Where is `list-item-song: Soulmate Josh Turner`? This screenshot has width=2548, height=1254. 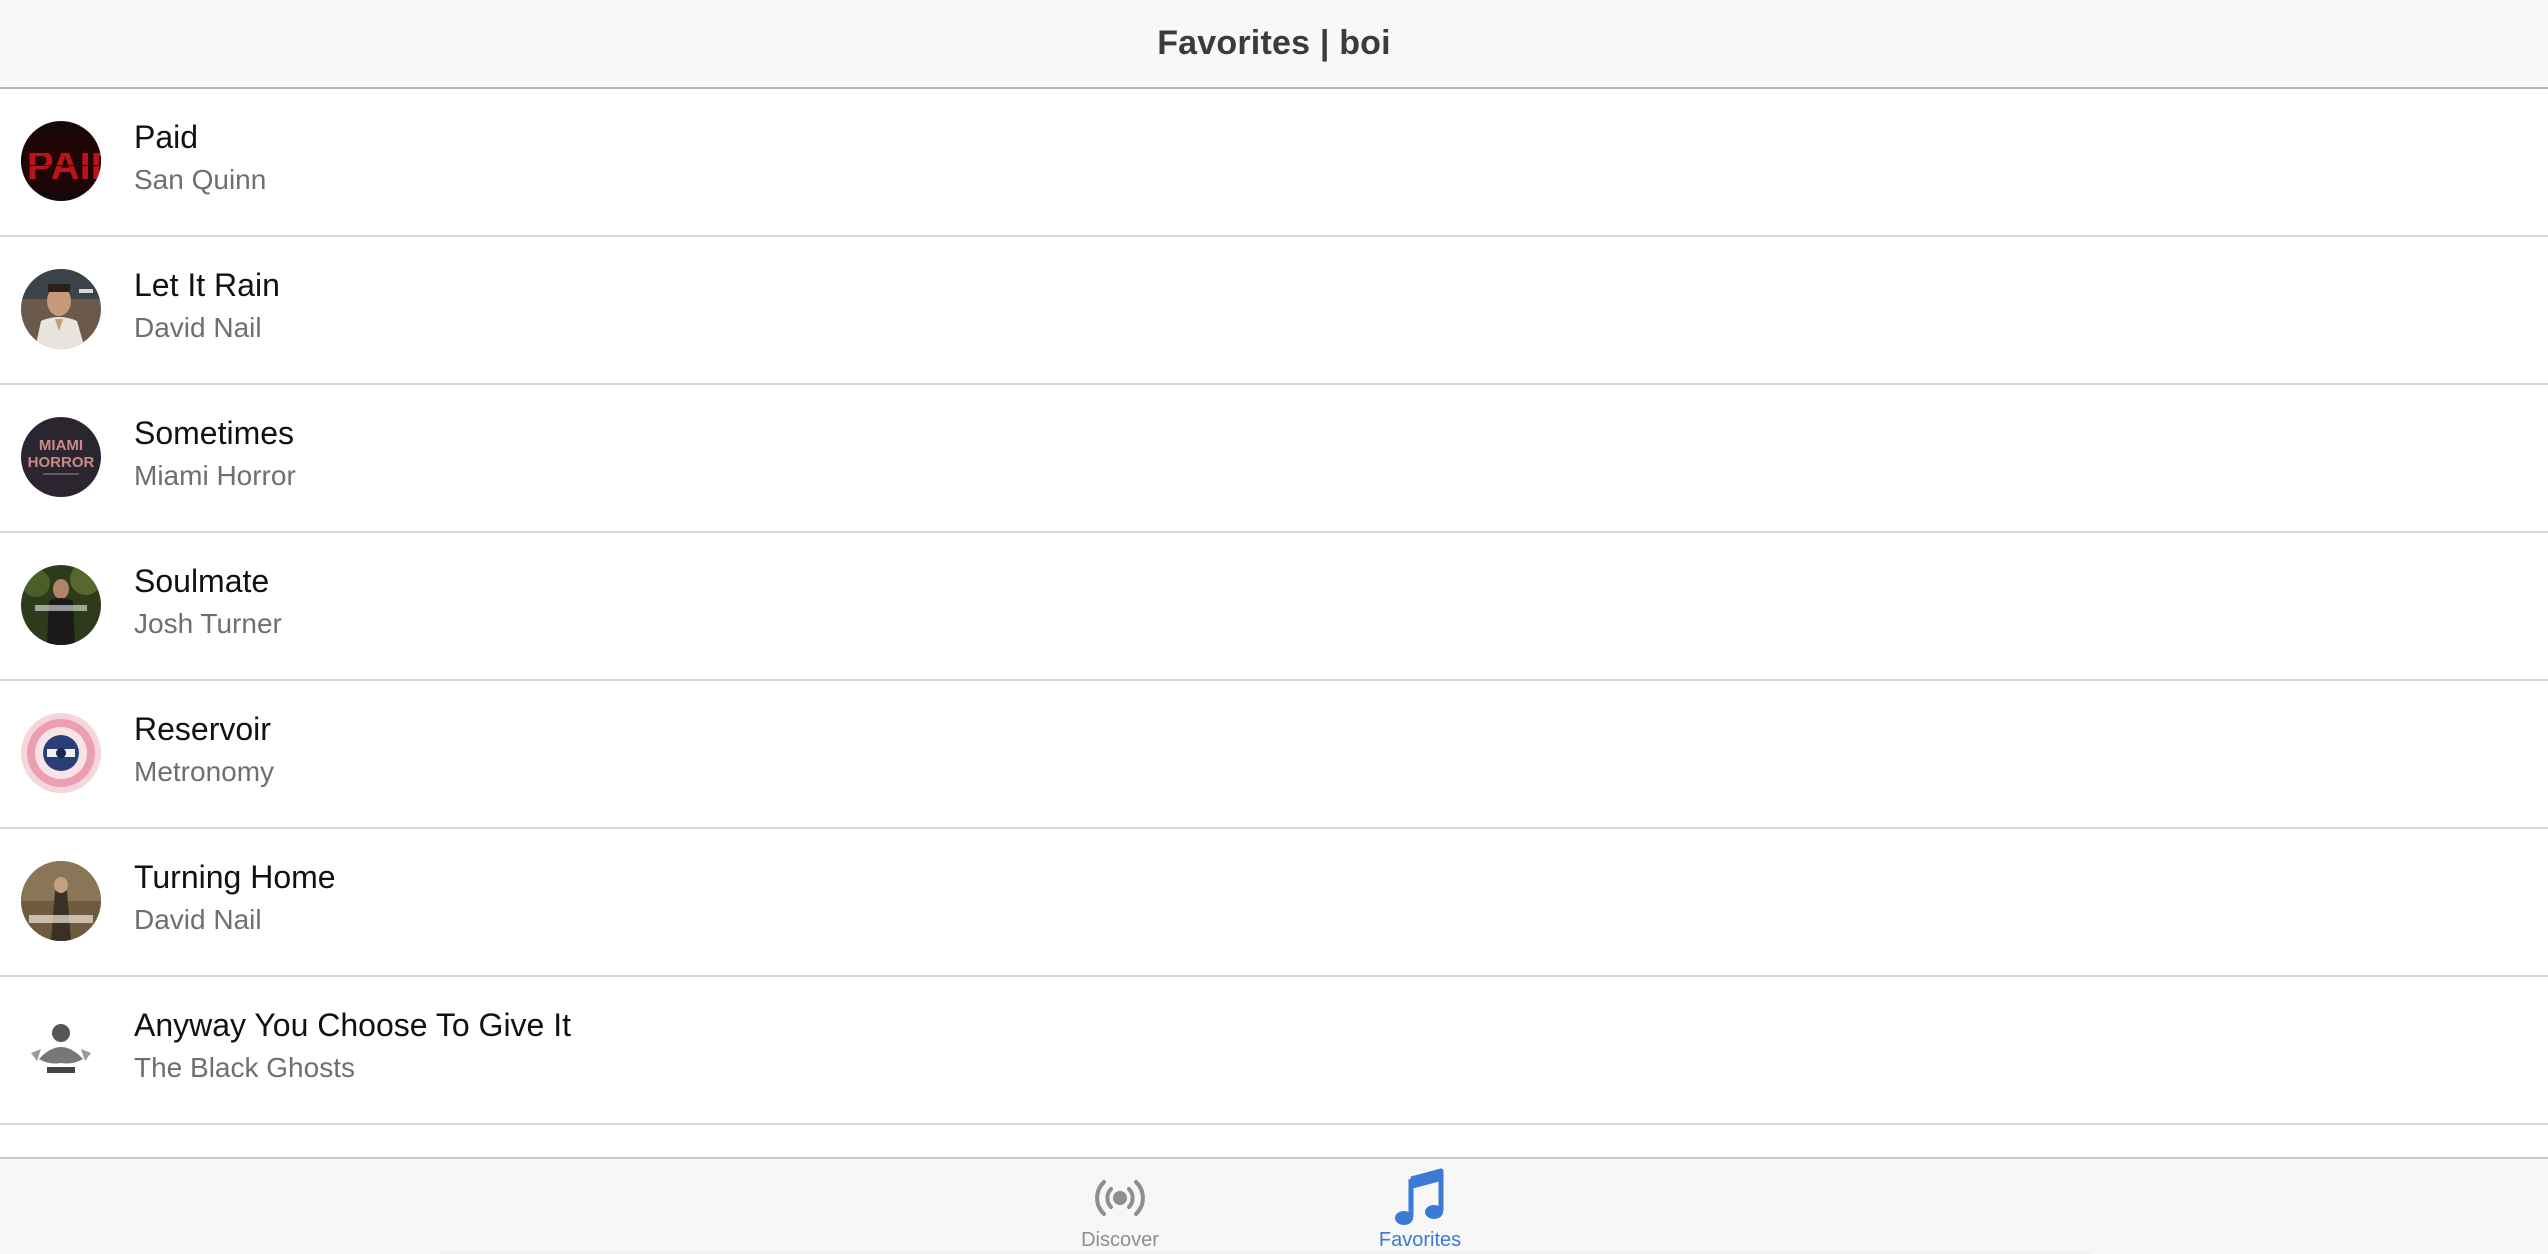 list-item-song: Soulmate Josh Turner is located at coordinates (1274, 607).